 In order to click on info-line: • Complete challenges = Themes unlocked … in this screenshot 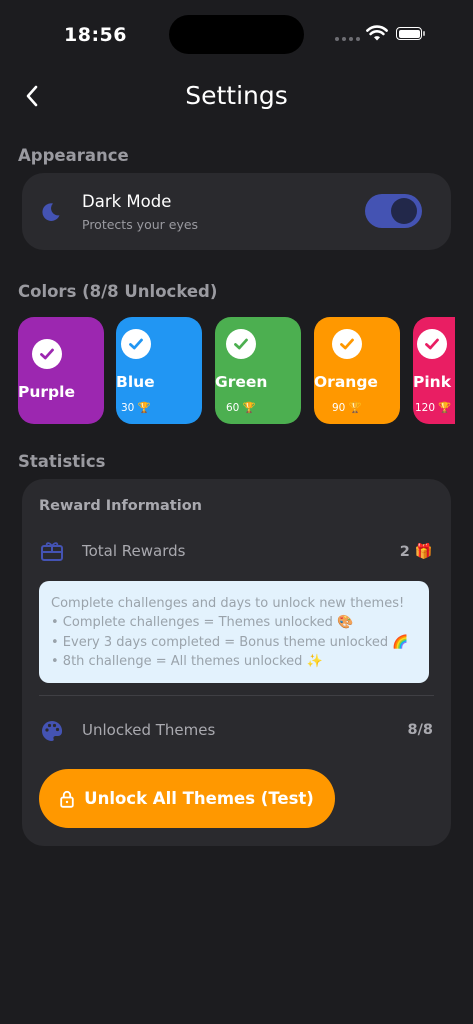, I will do `click(202, 623)`.